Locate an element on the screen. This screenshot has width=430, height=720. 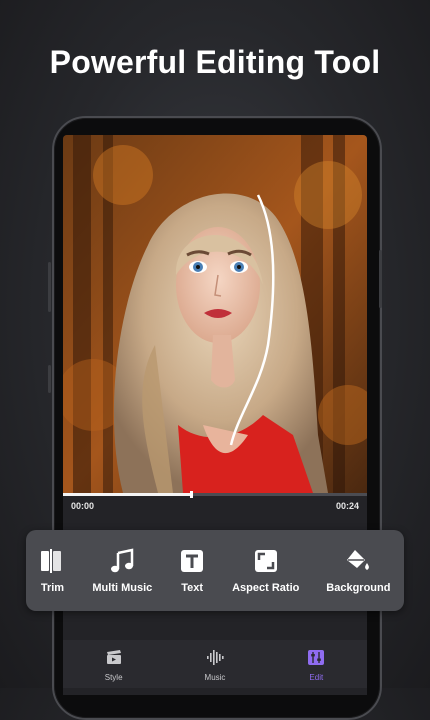
nav-item-edit: Edit is located at coordinates (316, 666).